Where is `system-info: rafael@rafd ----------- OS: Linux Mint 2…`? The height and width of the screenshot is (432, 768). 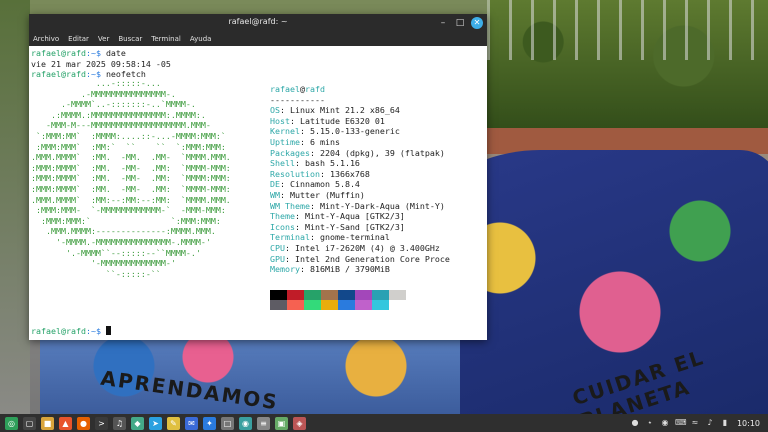 system-info: rafael@rafd ----------- OS: Linux Mint 2… is located at coordinates (360, 179).